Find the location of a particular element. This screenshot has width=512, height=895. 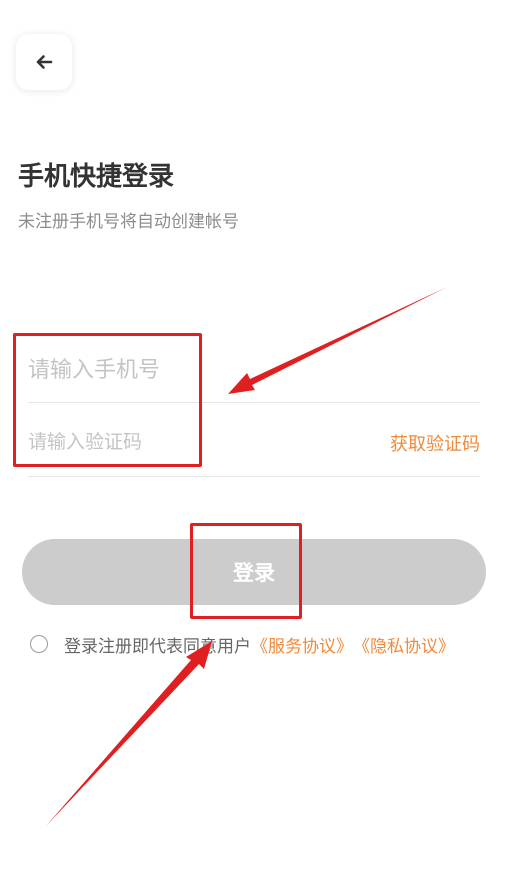

annotation-box-input-fields is located at coordinates (107, 400).